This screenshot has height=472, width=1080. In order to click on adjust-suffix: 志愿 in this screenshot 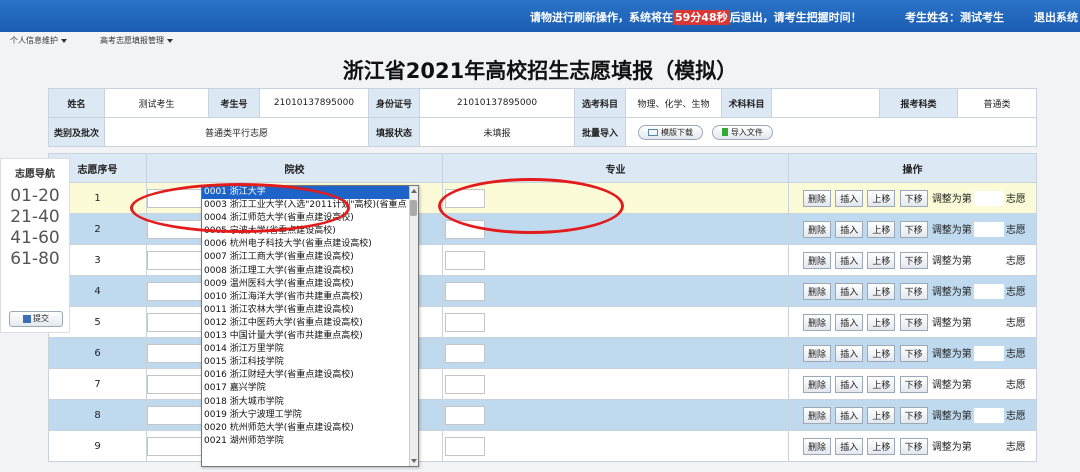, I will do `click(1015, 261)`.